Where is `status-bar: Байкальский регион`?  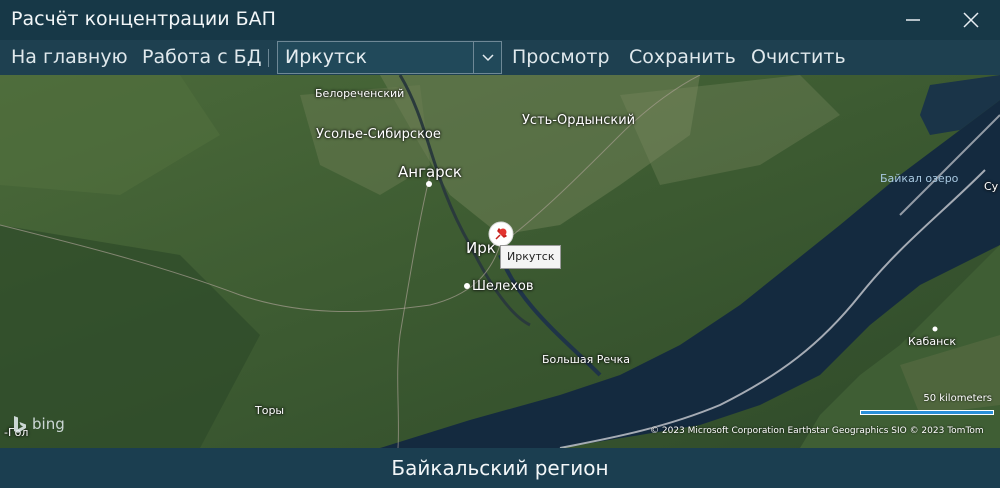
status-bar: Байкальский регион is located at coordinates (500, 468).